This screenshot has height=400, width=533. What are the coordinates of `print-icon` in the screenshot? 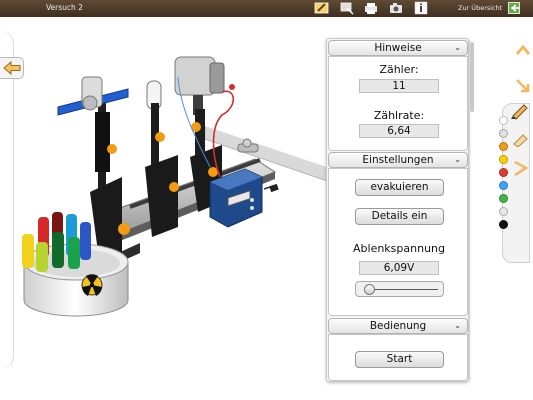 It's located at (371, 8).